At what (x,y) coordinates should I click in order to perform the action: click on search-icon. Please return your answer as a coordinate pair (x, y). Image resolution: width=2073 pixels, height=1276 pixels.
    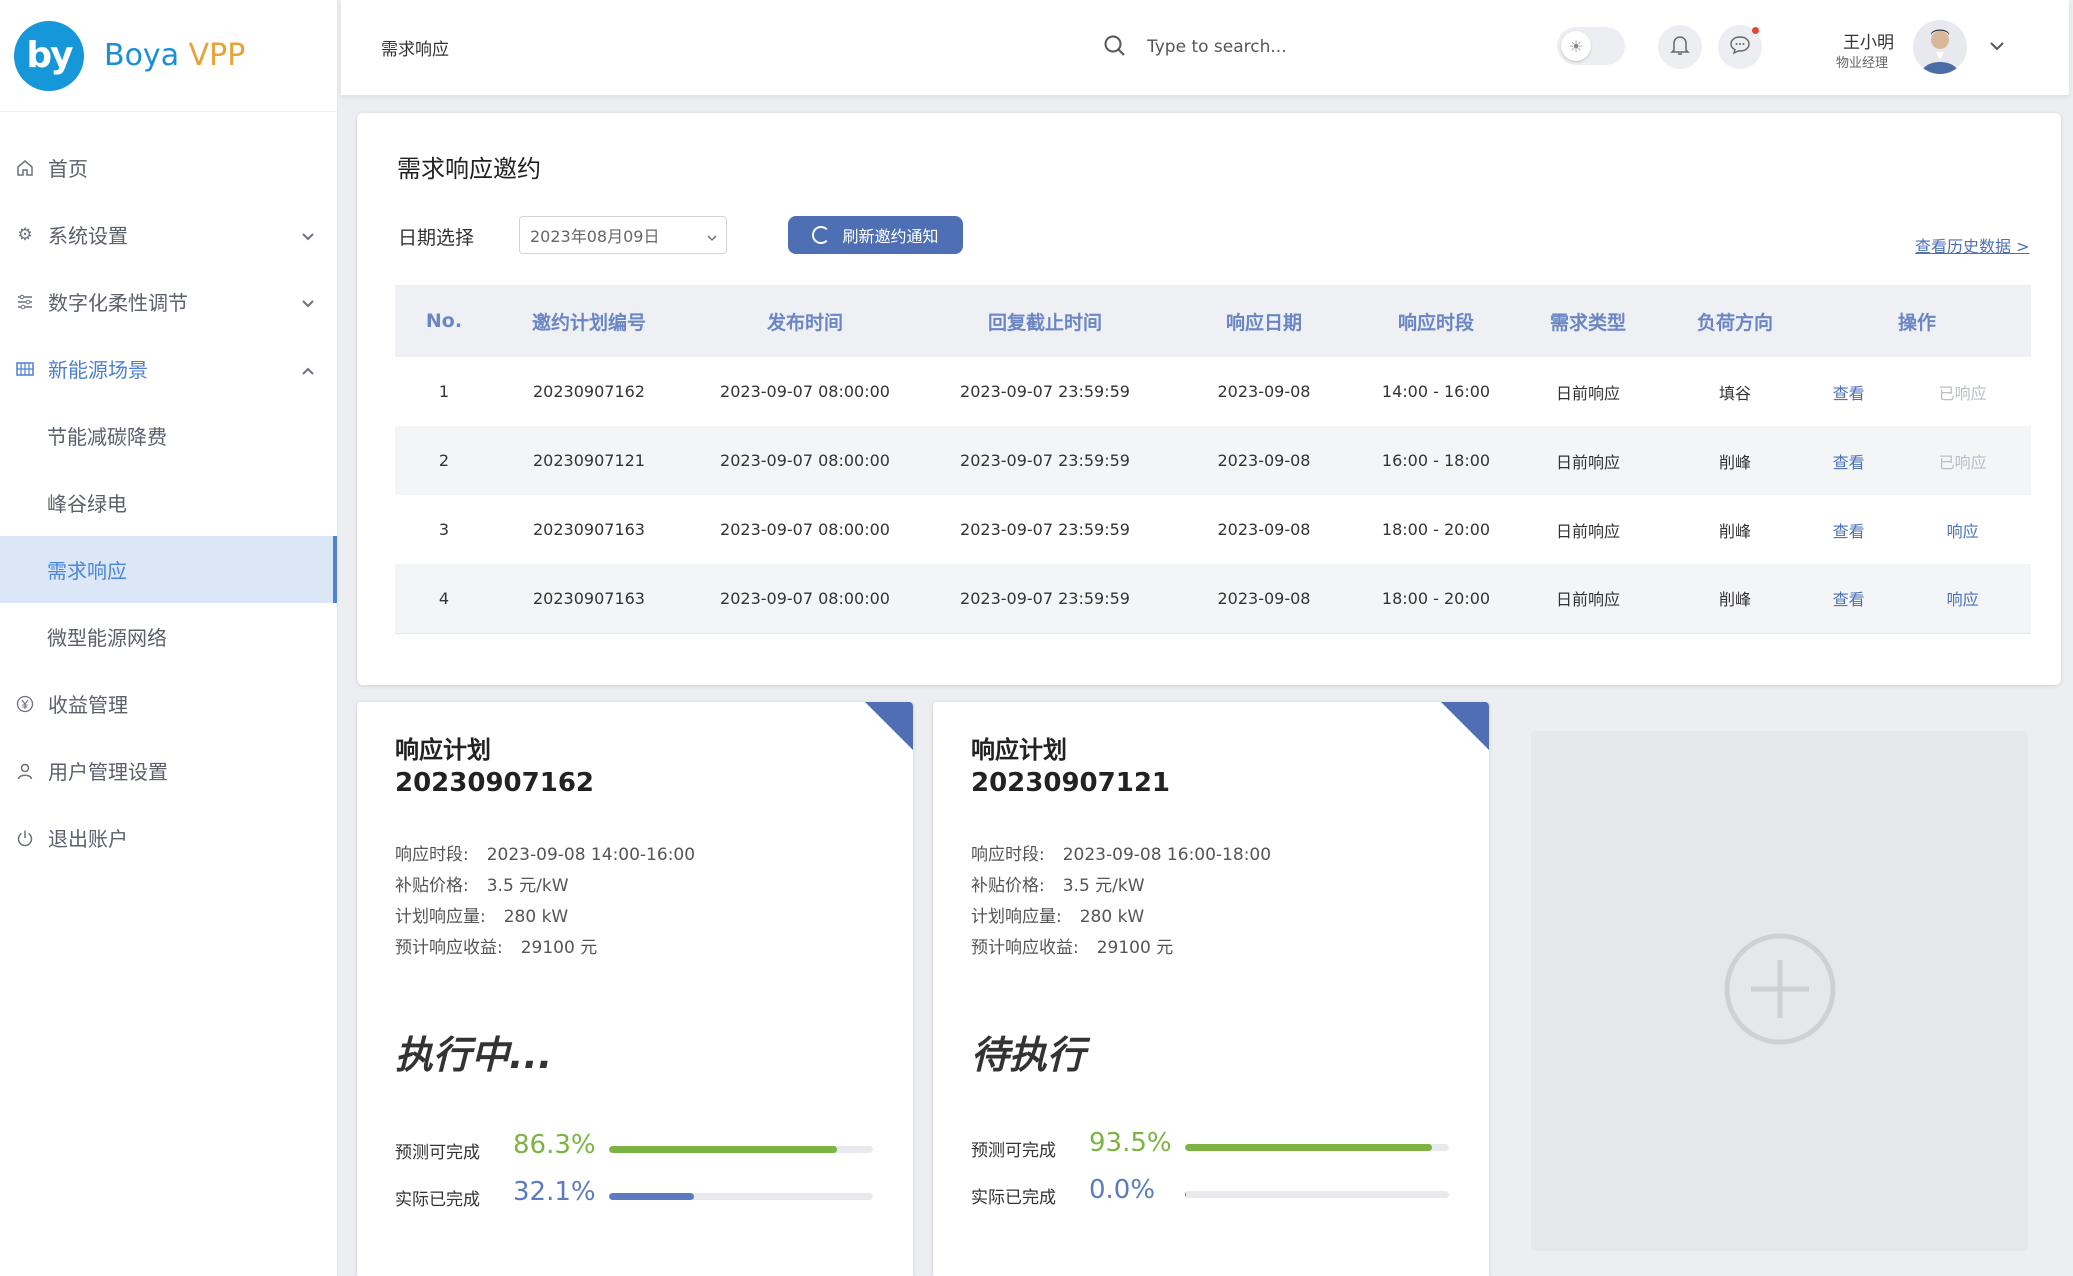
    Looking at the image, I should click on (1115, 48).